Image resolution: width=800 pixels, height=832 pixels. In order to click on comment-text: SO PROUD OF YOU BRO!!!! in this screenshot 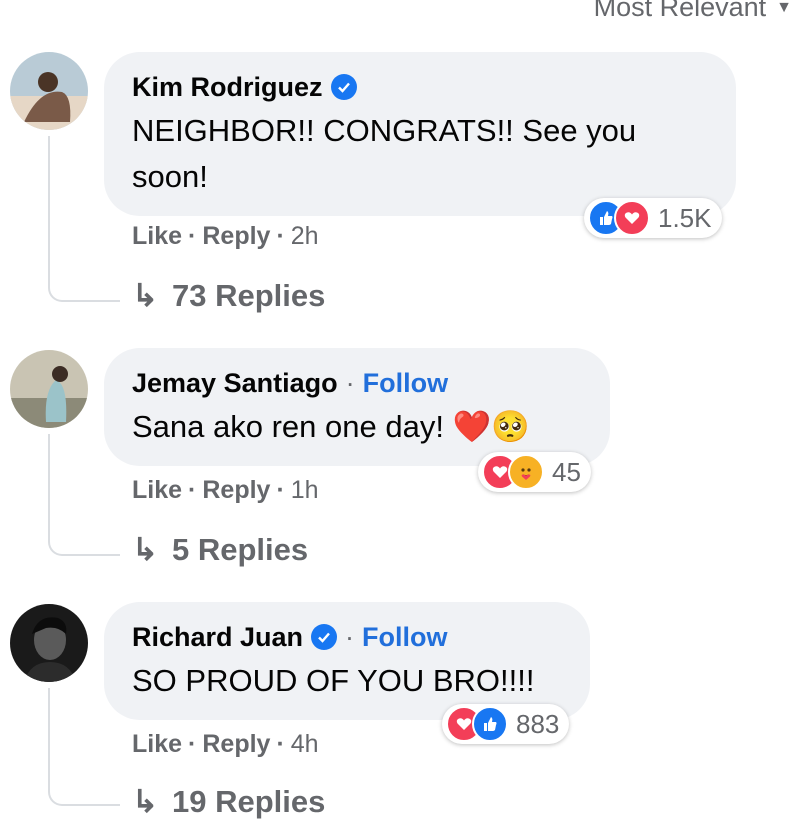, I will do `click(333, 680)`.